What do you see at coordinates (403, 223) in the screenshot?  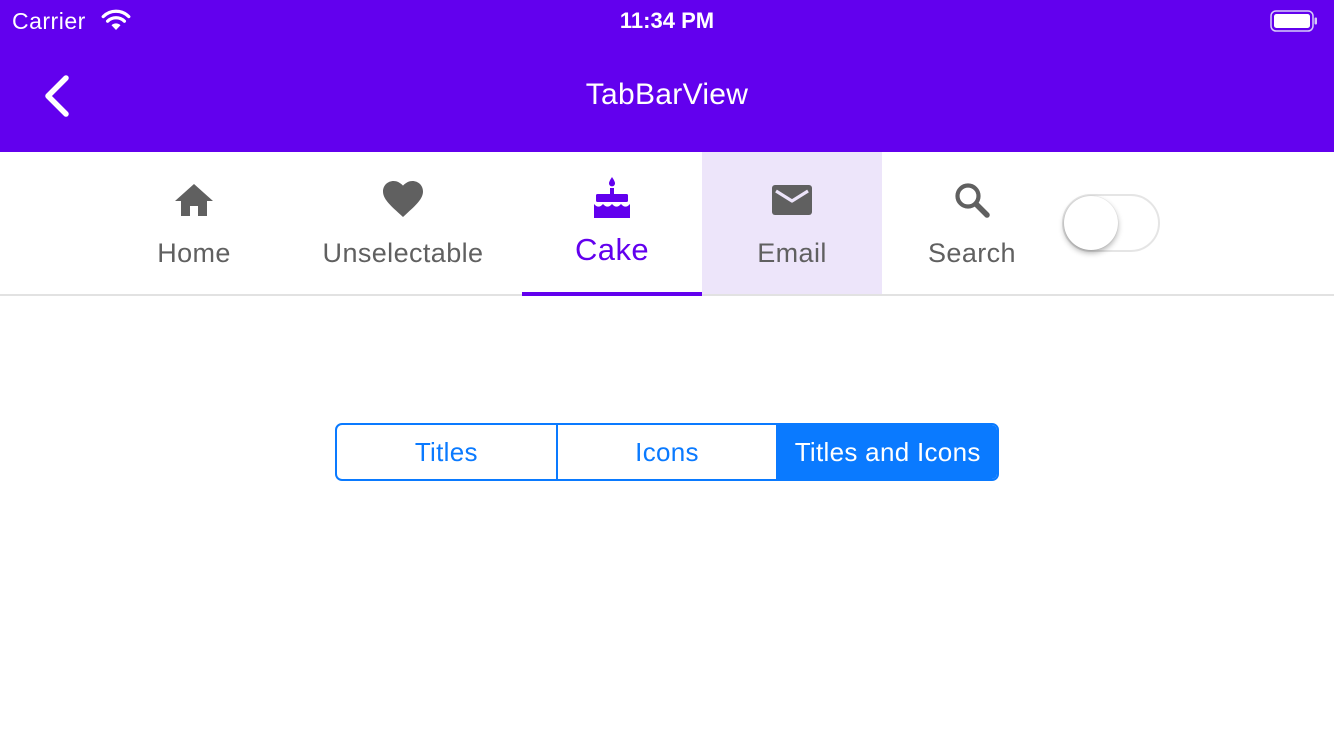 I see `tab-unselectable: Unselectable` at bounding box center [403, 223].